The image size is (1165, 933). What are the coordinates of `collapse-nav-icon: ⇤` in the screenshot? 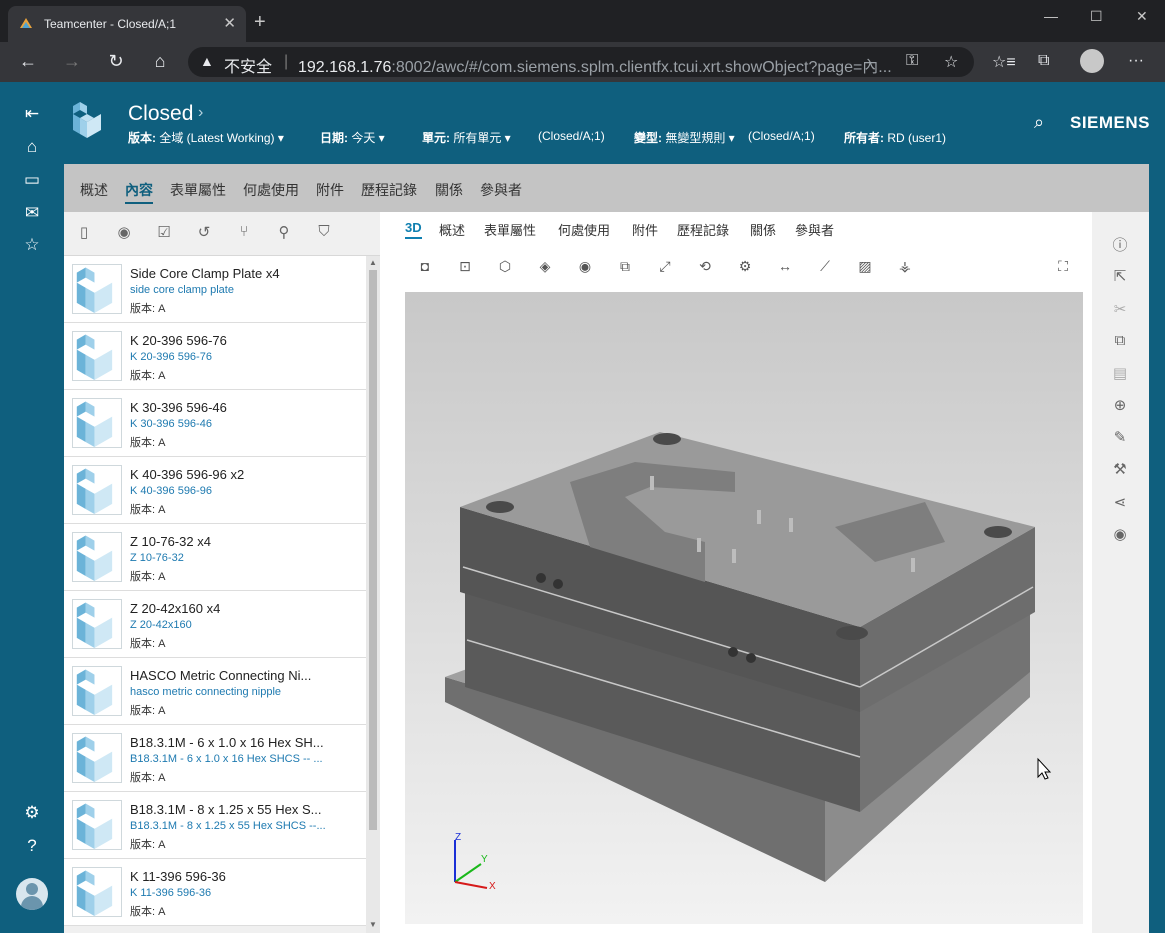 It's located at (32, 115).